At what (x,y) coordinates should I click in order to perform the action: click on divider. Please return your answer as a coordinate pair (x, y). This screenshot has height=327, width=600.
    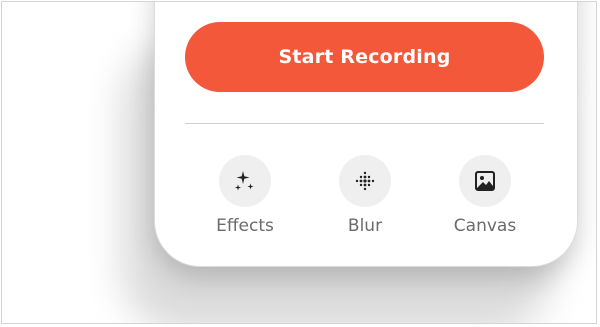
    Looking at the image, I should click on (364, 123).